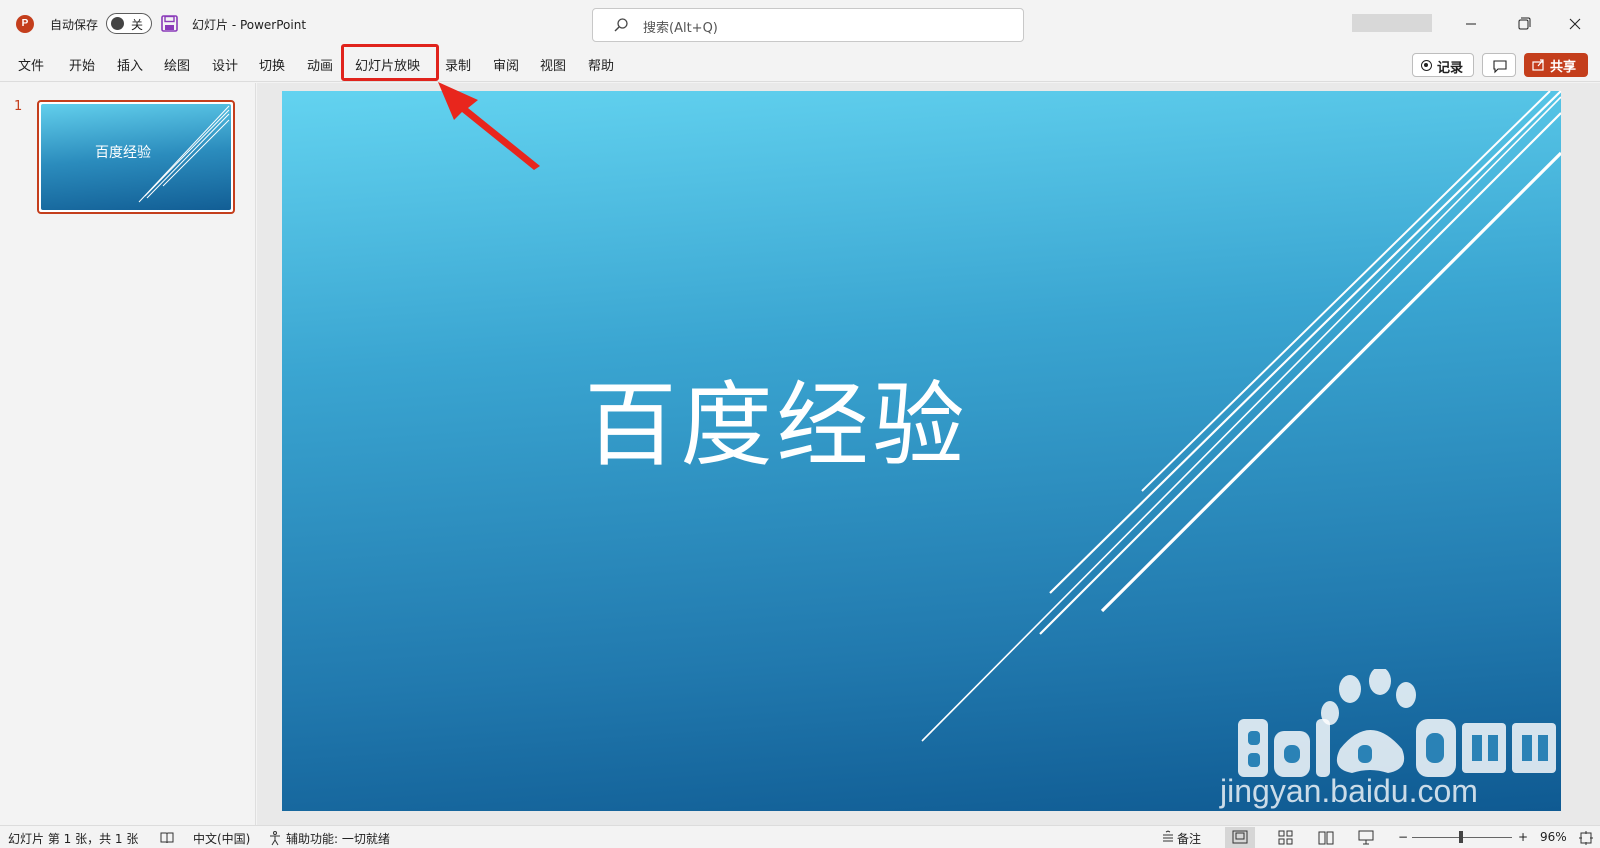 This screenshot has width=1600, height=848. What do you see at coordinates (1326, 837) in the screenshot?
I see `reading-view-icon` at bounding box center [1326, 837].